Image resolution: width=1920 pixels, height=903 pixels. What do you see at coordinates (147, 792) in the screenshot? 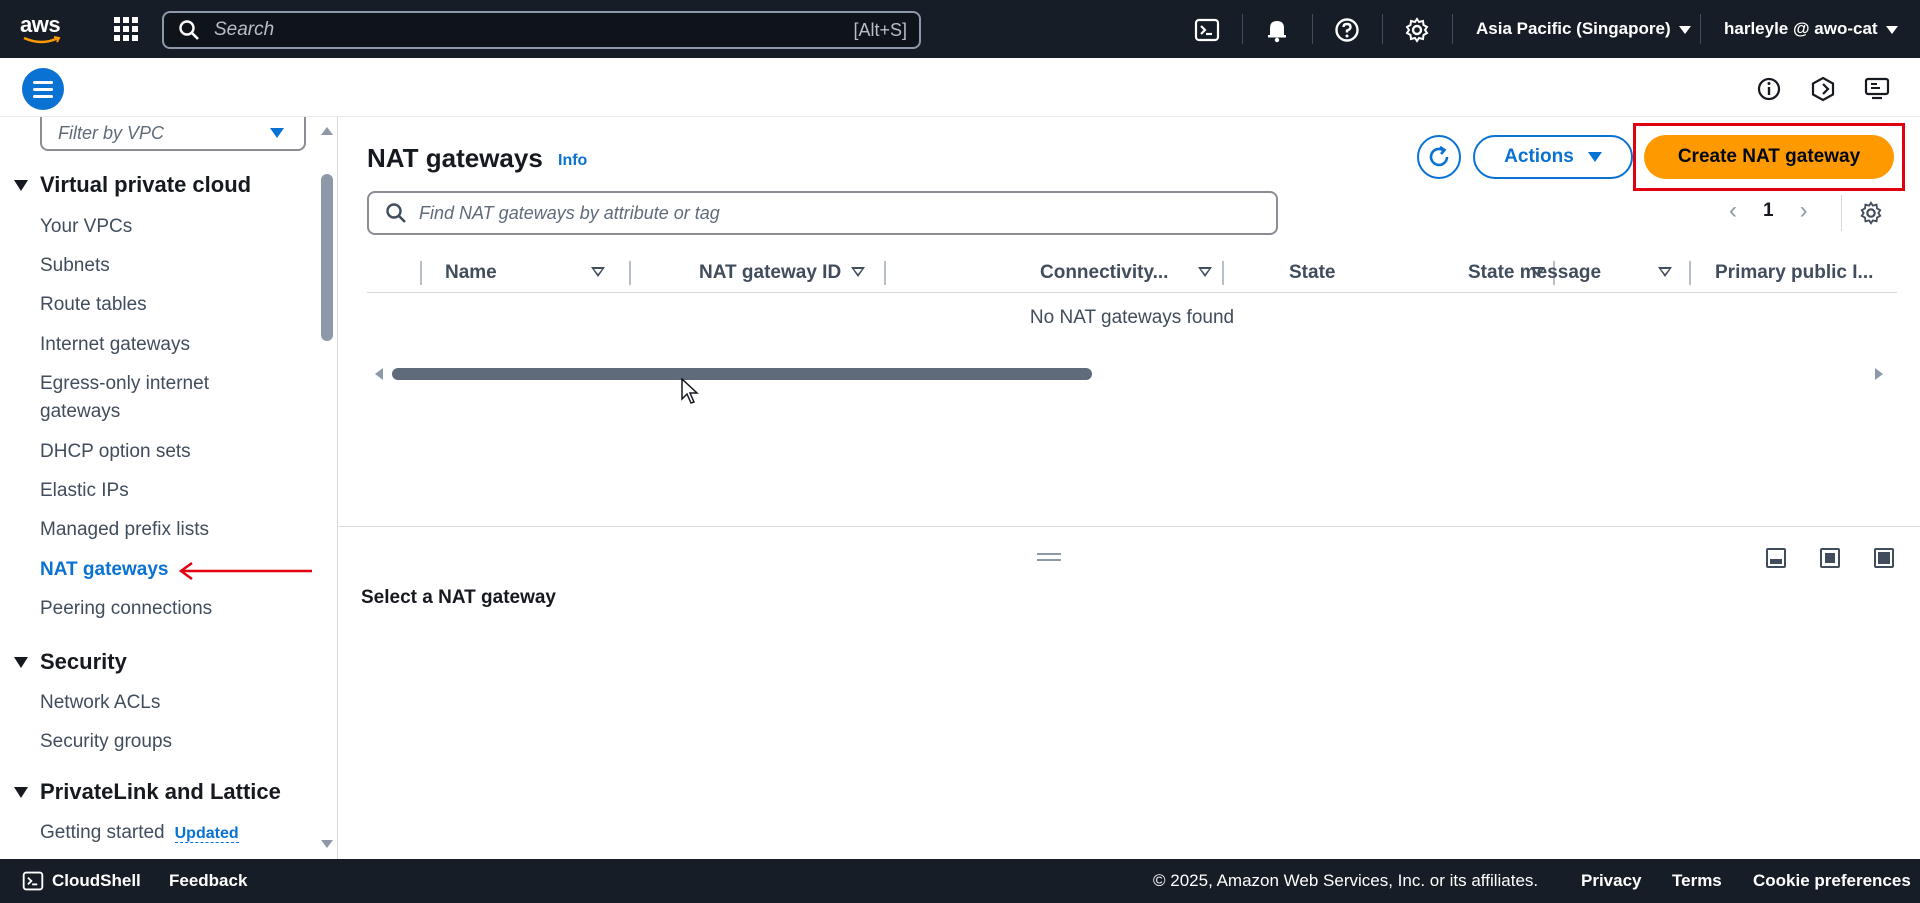
I see `section-privatelink-and-lattice: PrivateLink and Lattice` at bounding box center [147, 792].